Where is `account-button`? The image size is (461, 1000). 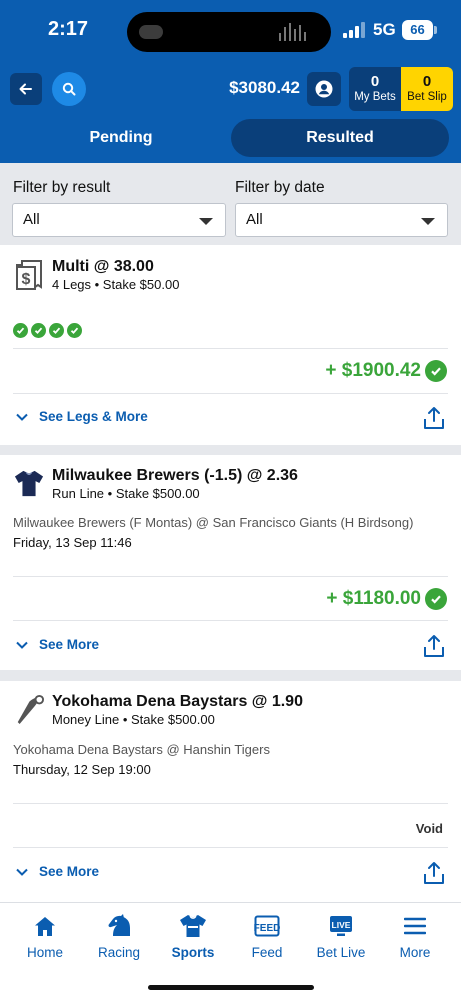
account-button is located at coordinates (324, 89).